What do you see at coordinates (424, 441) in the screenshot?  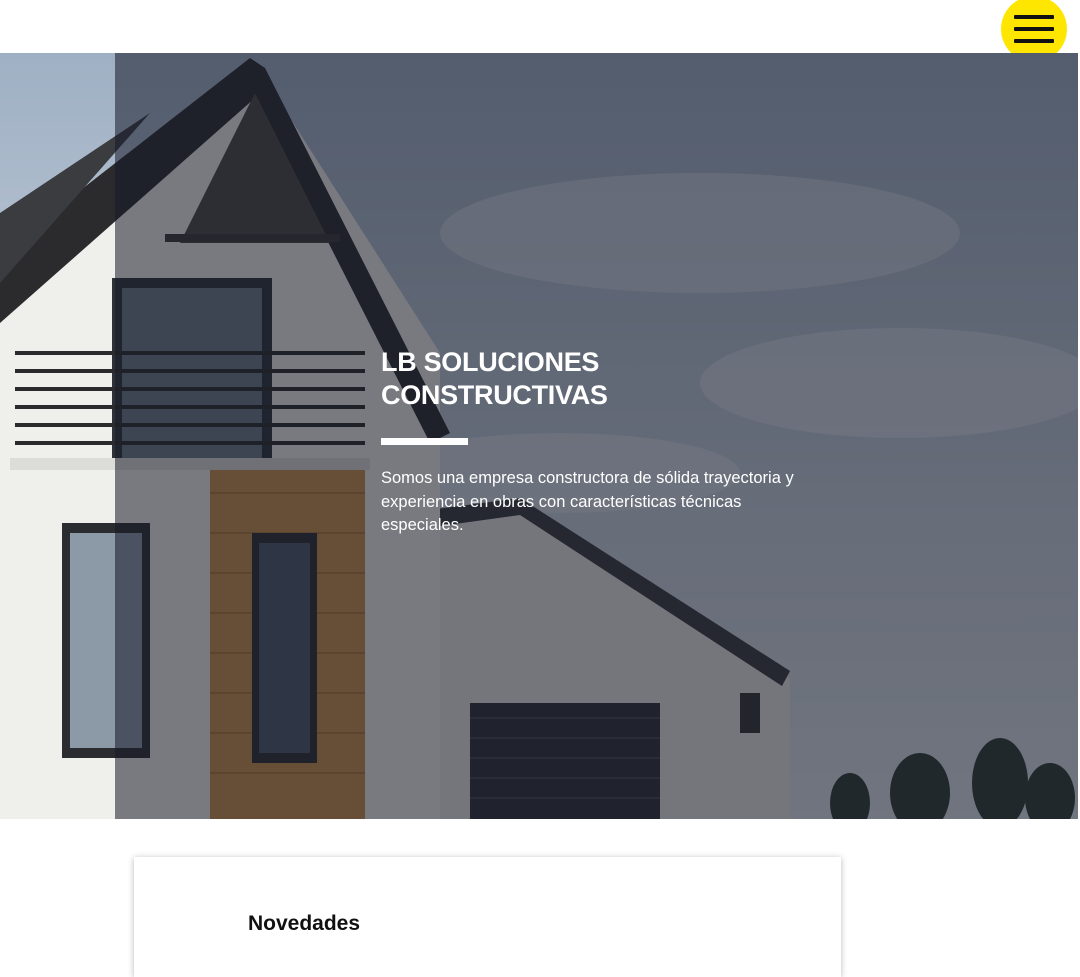 I see `hero-divider` at bounding box center [424, 441].